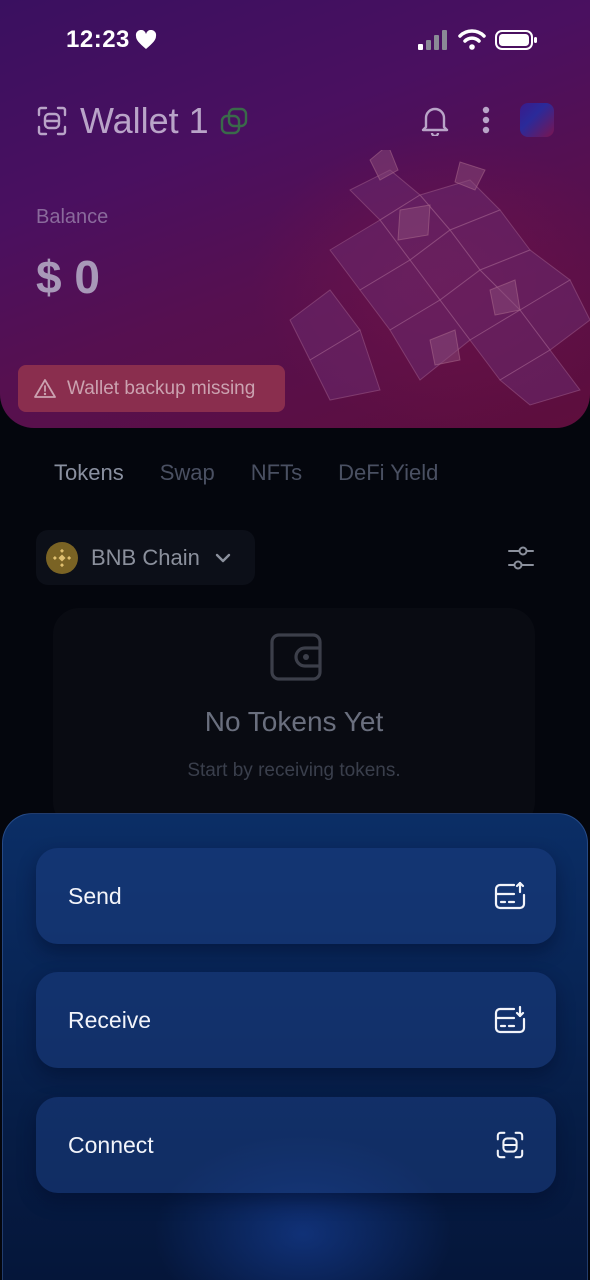 Image resolution: width=590 pixels, height=1280 pixels. I want to click on heart-icon, so click(146, 39).